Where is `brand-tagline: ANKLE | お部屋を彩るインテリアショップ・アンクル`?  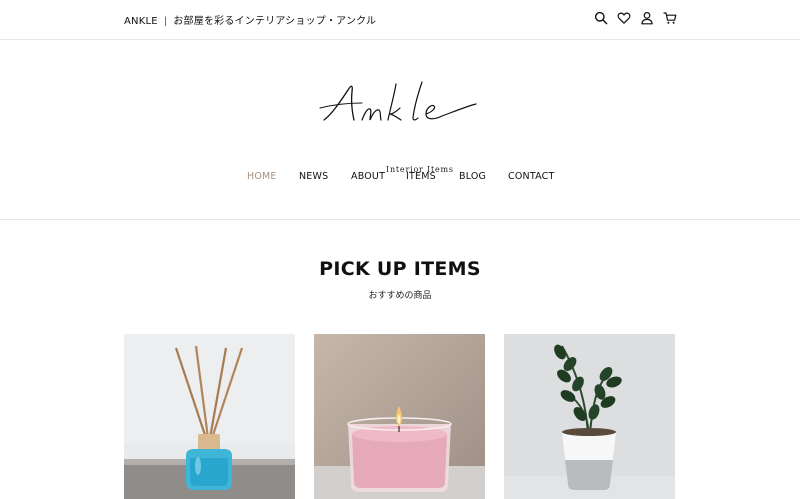
brand-tagline: ANKLE | お部屋を彩るインテリアショップ・アンクル is located at coordinates (250, 19).